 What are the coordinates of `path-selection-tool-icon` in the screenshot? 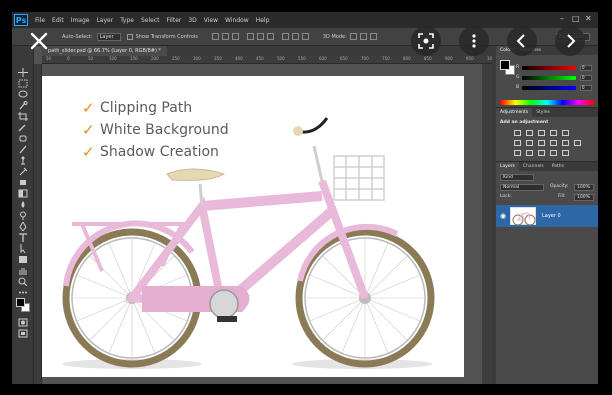 It's located at (23, 248).